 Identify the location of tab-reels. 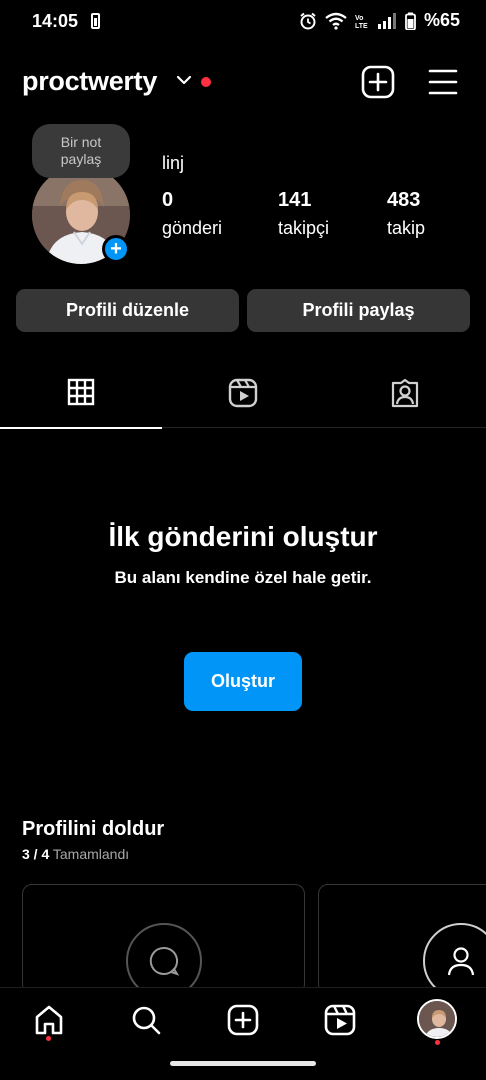
(243, 400).